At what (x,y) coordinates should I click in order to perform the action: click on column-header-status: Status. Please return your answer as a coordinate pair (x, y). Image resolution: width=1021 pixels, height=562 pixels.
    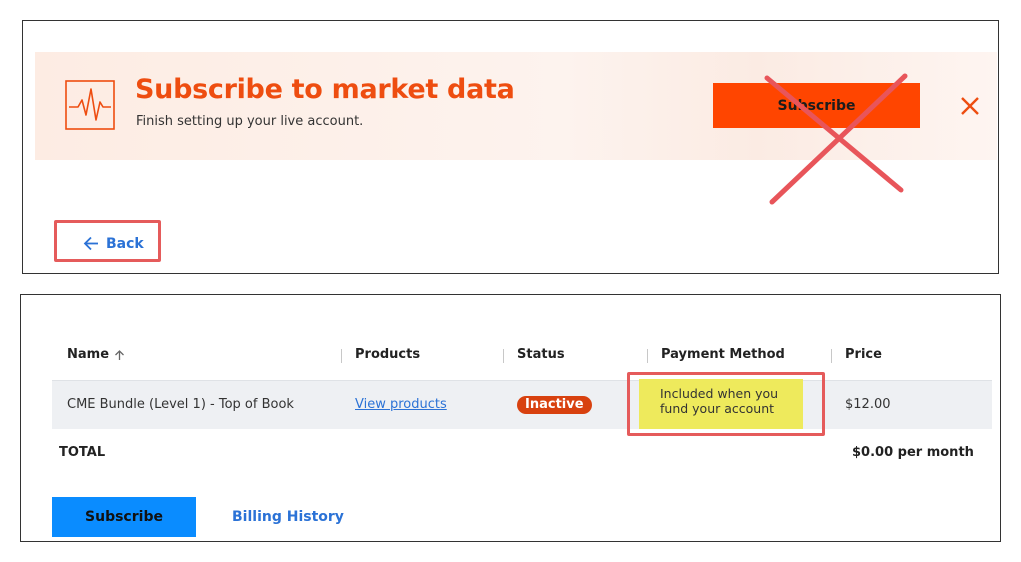
    Looking at the image, I should click on (541, 354).